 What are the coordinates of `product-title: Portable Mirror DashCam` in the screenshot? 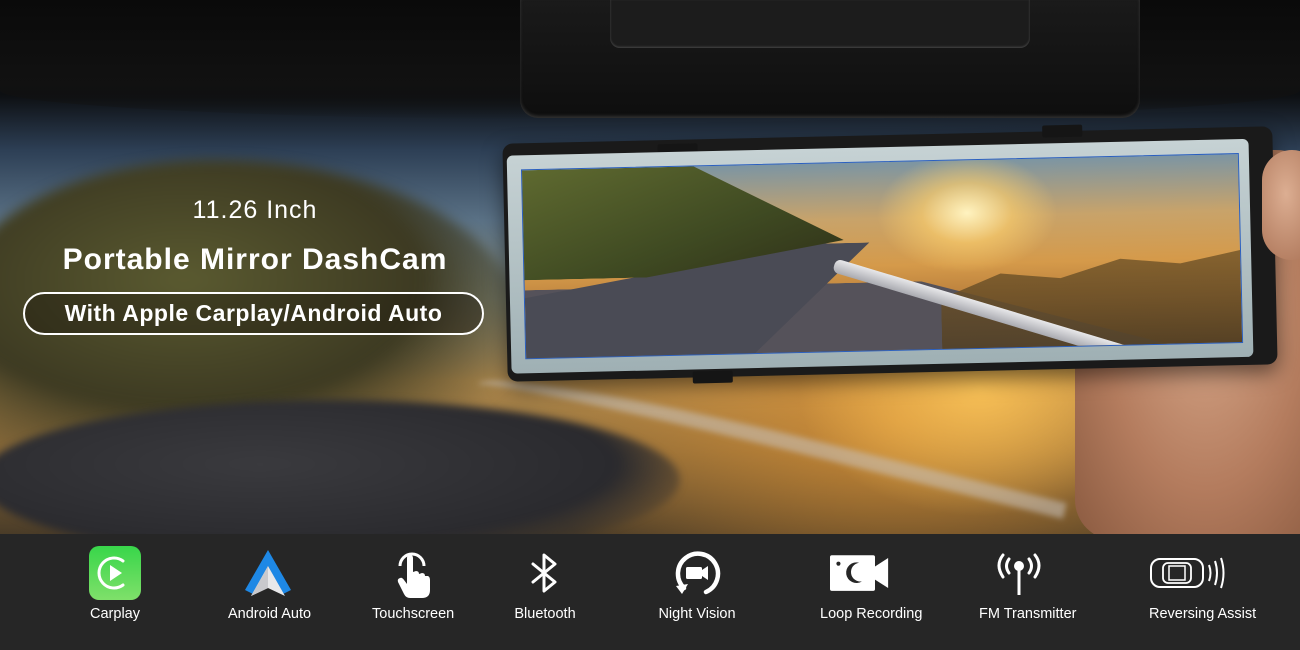 It's located at (255, 259).